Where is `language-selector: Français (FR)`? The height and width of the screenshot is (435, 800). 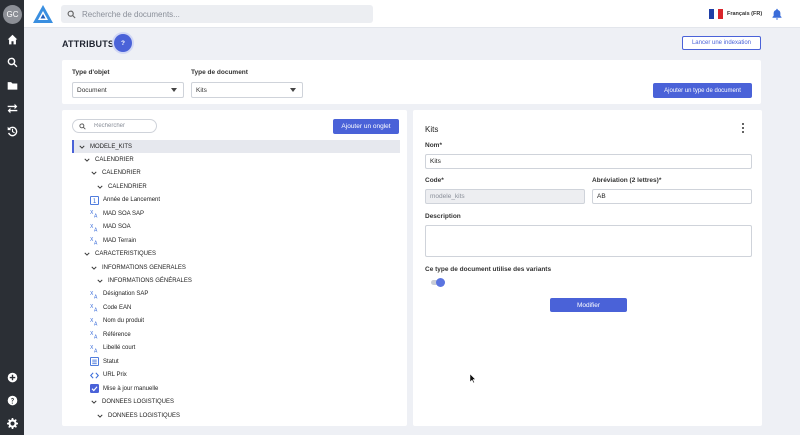
language-selector: Français (FR) is located at coordinates (735, 14).